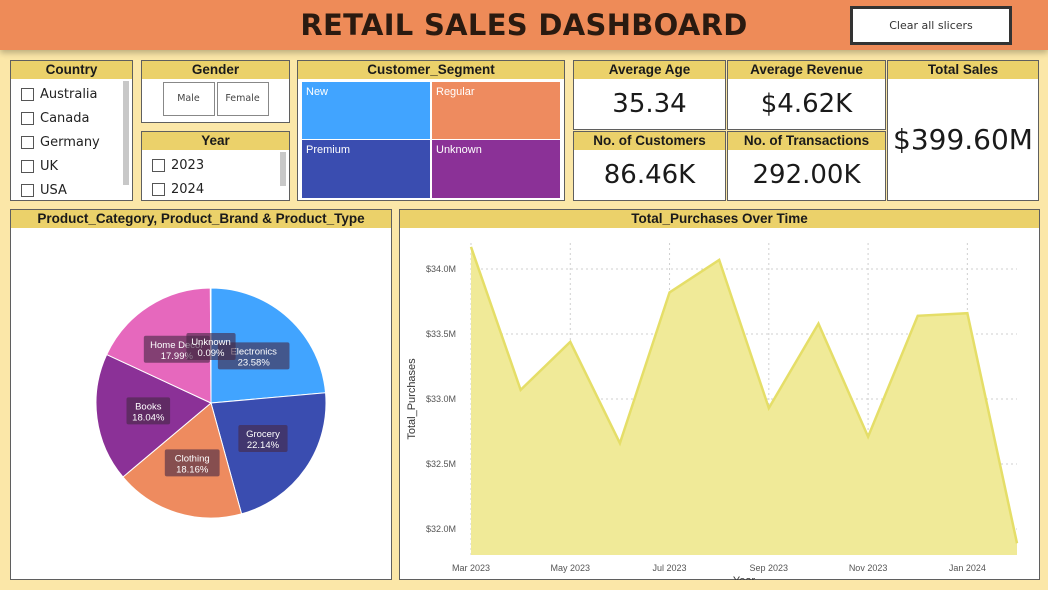  I want to click on kpi-label: No. of Customers, so click(649, 141).